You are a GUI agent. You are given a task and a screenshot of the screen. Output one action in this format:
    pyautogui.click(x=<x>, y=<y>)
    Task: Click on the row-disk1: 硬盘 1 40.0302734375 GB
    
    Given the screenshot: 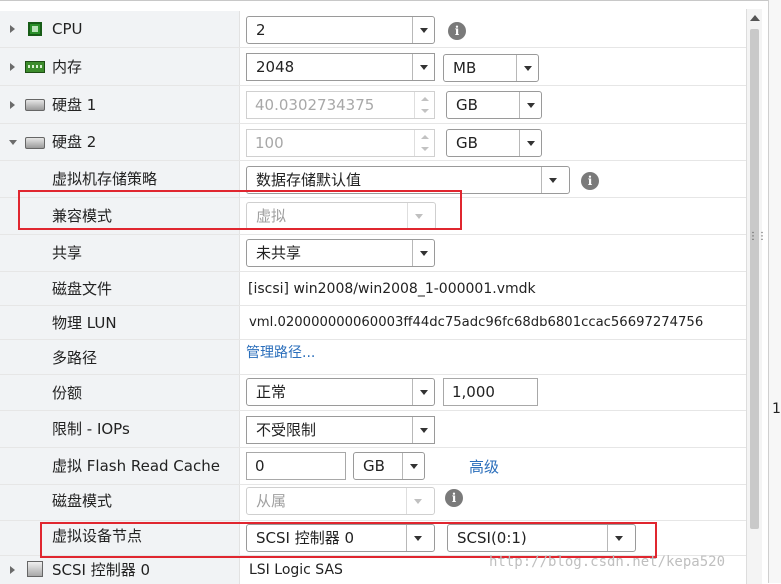 What is the action you would take?
    pyautogui.click(x=373, y=105)
    